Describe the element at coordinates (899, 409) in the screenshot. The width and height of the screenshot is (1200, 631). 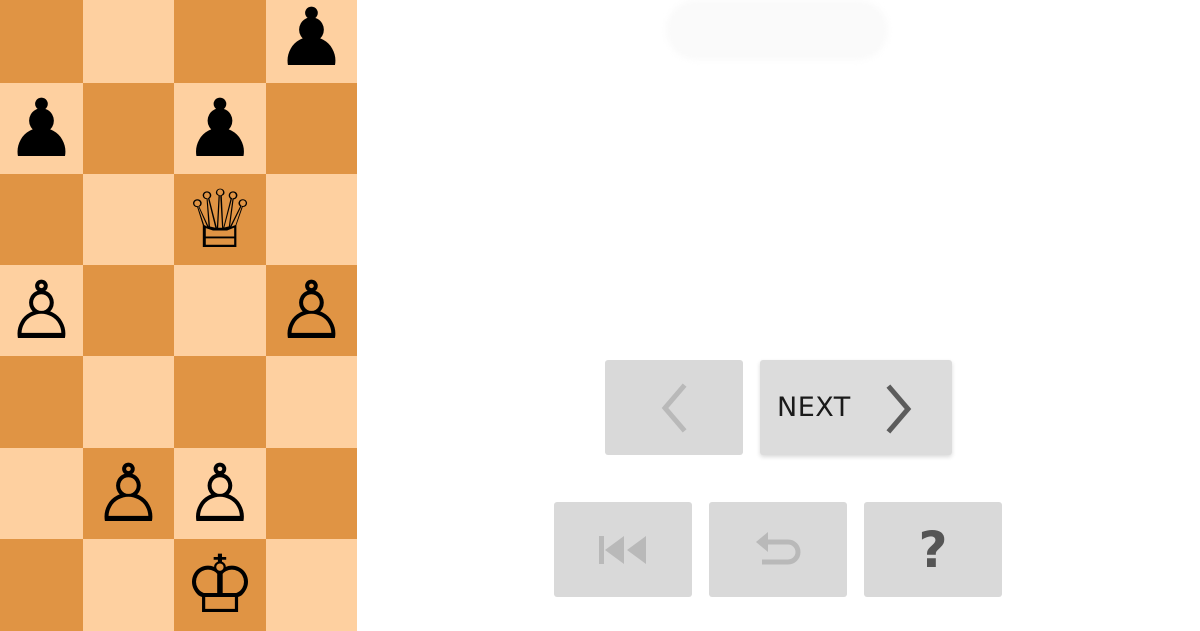
I see `chevron-right-icon` at that location.